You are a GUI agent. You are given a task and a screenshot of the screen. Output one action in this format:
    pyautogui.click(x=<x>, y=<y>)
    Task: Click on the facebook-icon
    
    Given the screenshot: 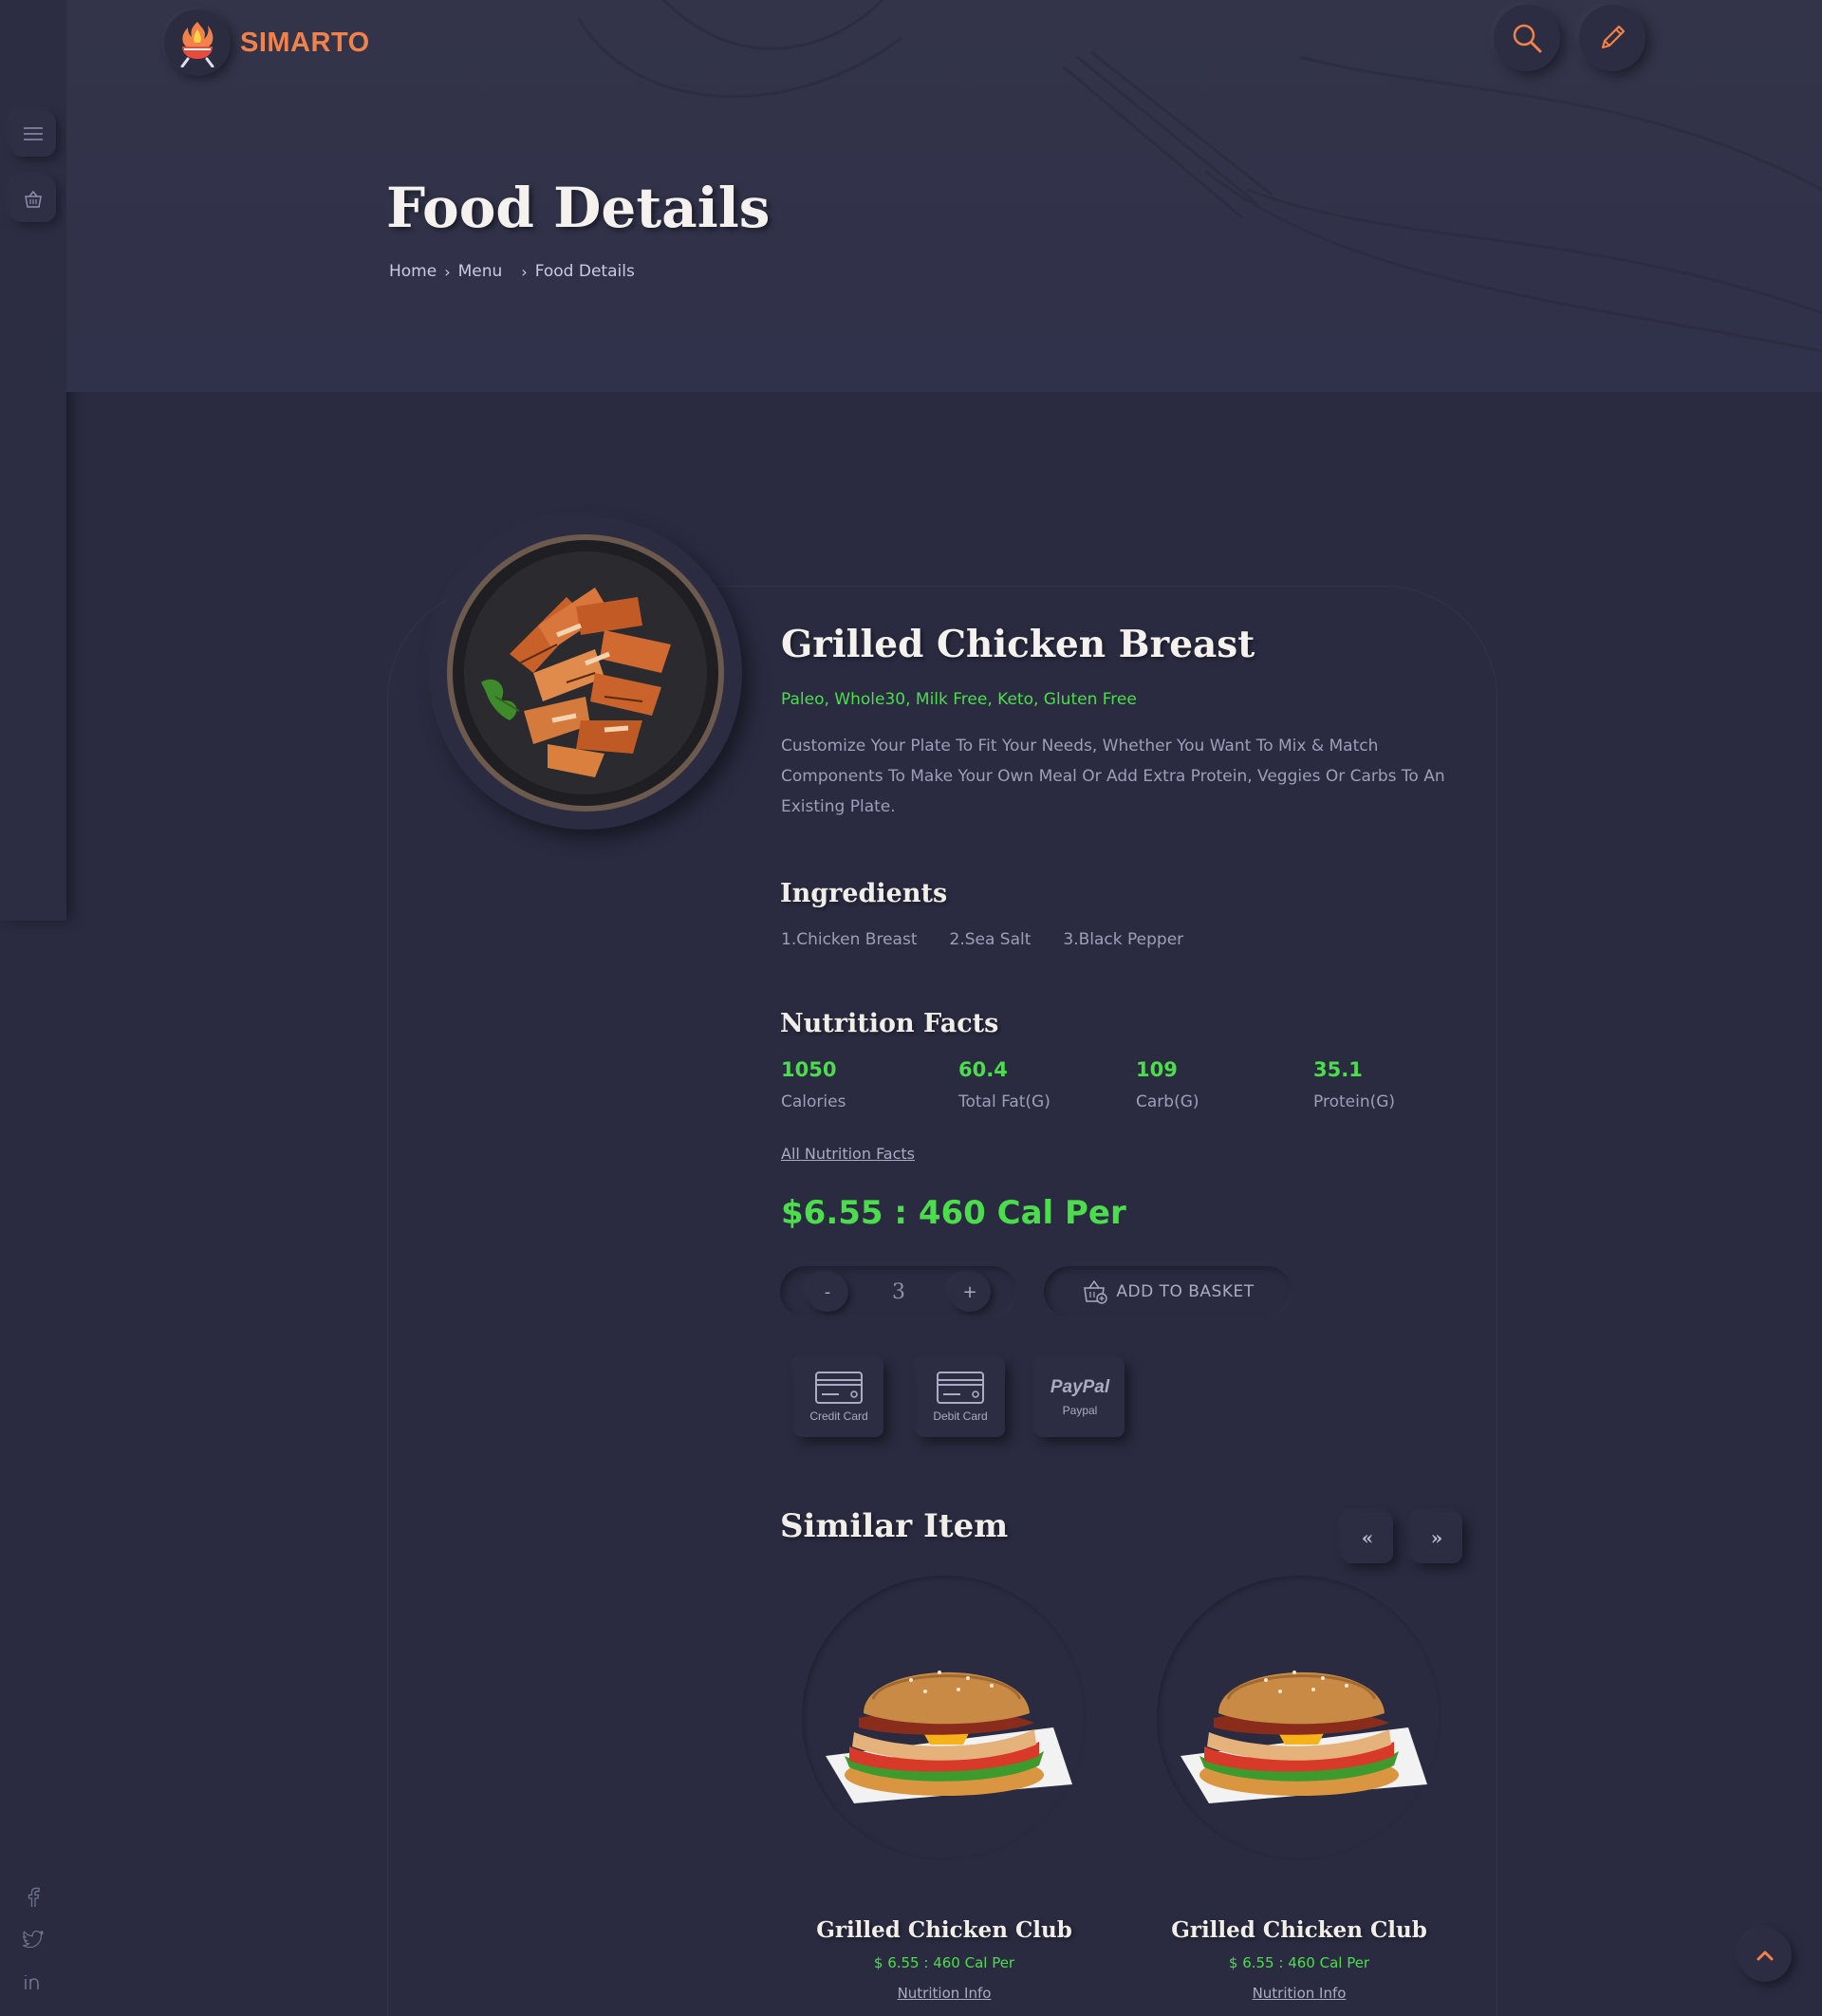 What is the action you would take?
    pyautogui.click(x=34, y=1897)
    